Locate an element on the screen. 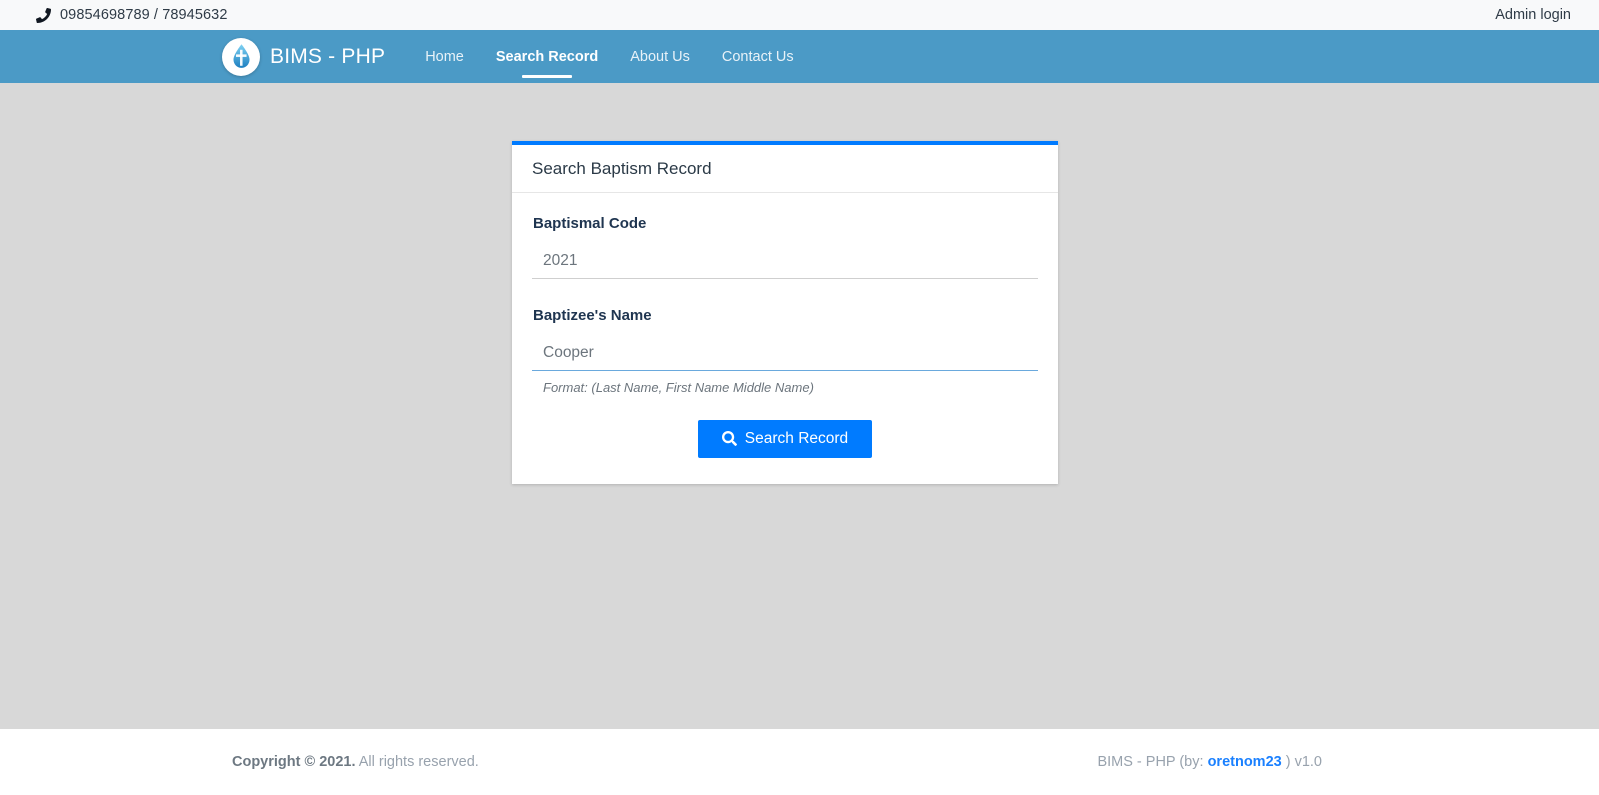 Image resolution: width=1599 pixels, height=795 pixels. baptismal-code-input is located at coordinates (785, 263).